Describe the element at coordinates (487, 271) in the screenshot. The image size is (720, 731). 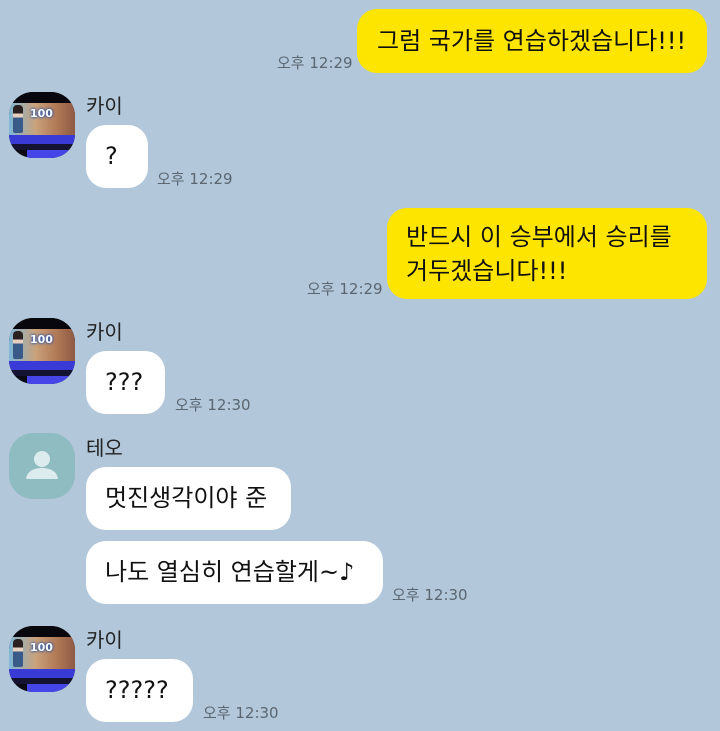
I see `message-text-line: 거두겠습니다!!!` at that location.